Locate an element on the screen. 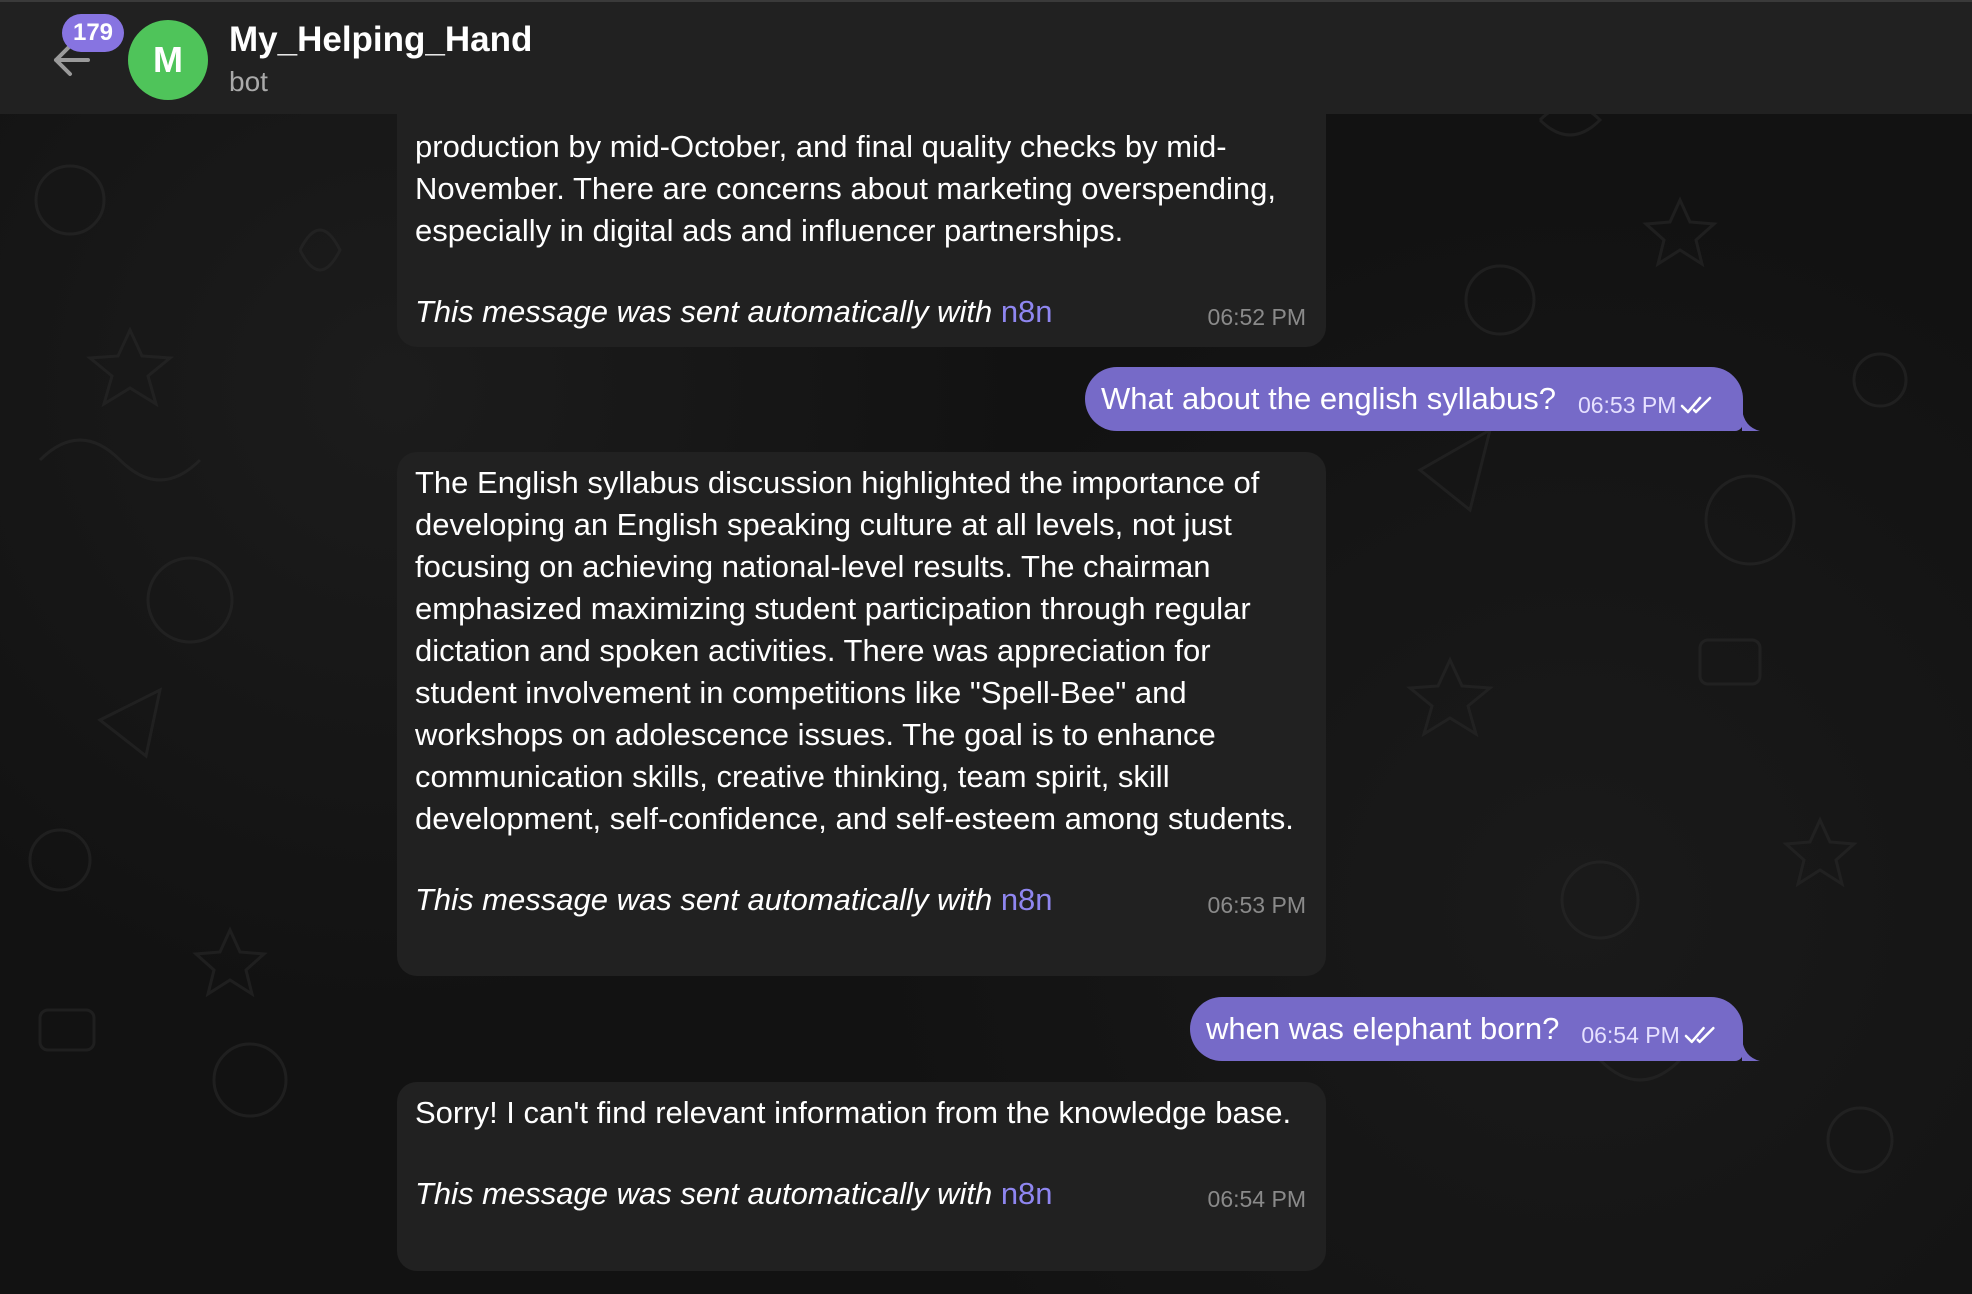 The image size is (1972, 1294). chat-title: My_Helping_Hand is located at coordinates (380, 40).